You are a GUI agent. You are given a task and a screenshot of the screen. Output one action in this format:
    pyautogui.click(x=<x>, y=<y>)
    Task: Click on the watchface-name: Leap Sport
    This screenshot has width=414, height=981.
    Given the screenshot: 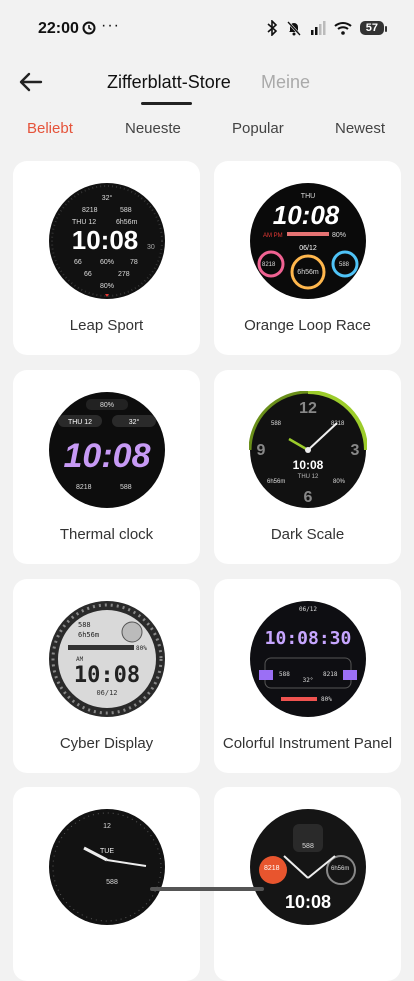 What is the action you would take?
    pyautogui.click(x=106, y=325)
    